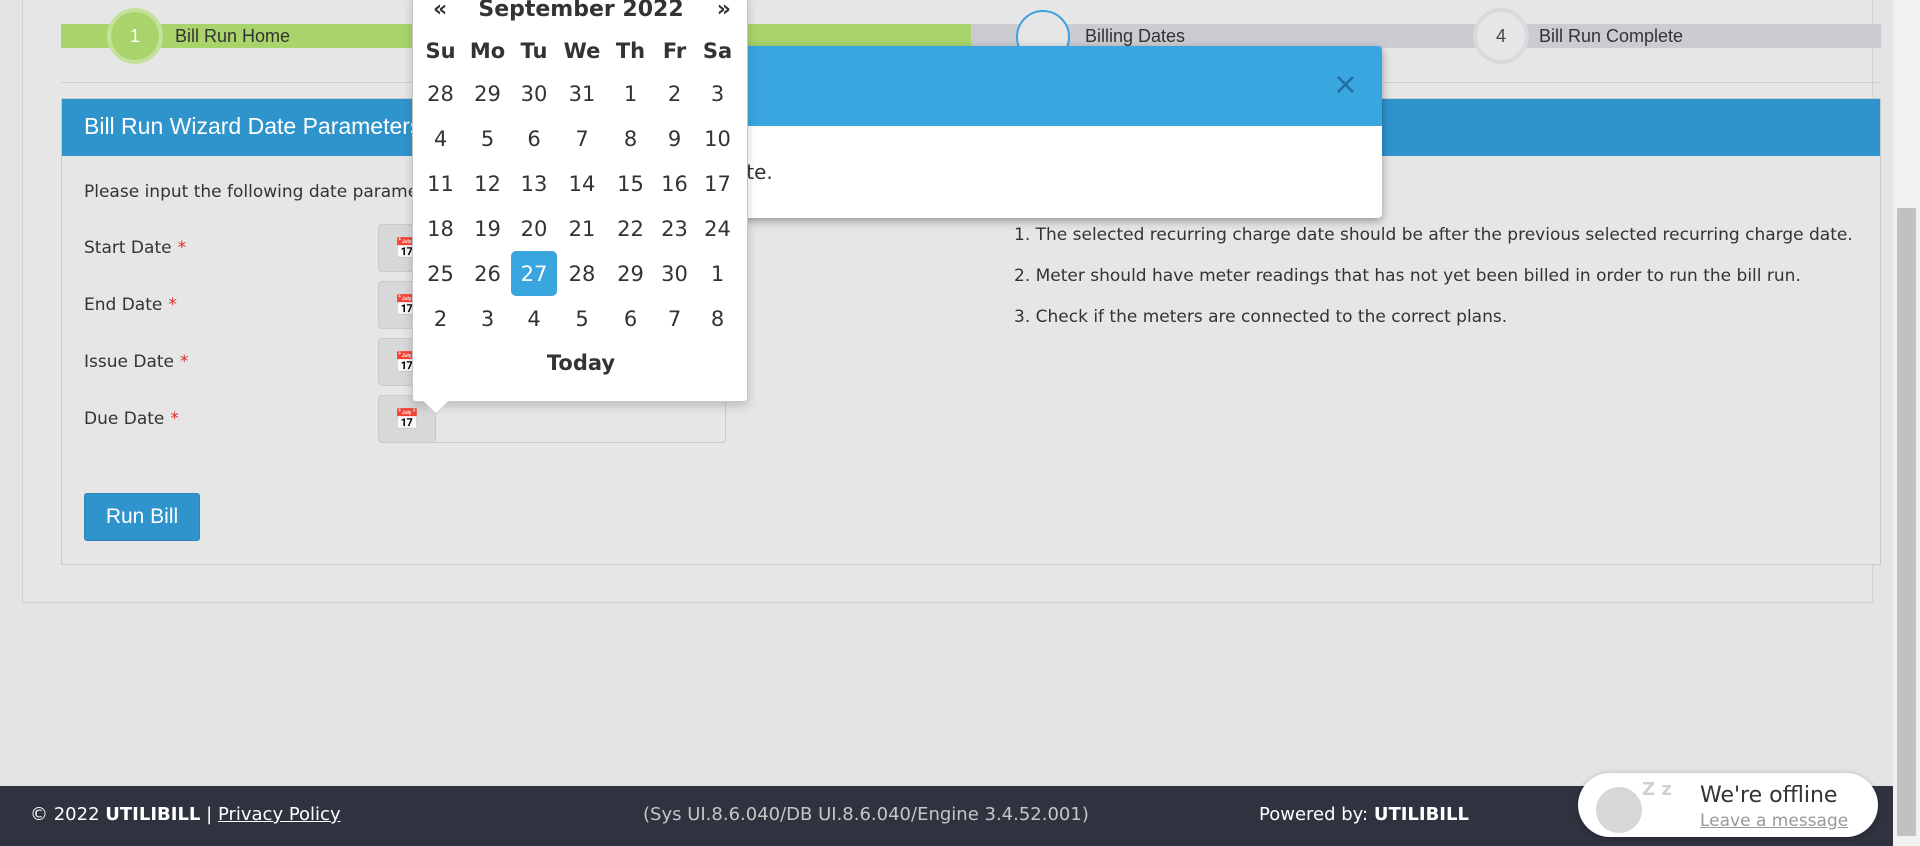 The image size is (1920, 846). What do you see at coordinates (753, 172) in the screenshot?
I see `modal-message: ate.` at bounding box center [753, 172].